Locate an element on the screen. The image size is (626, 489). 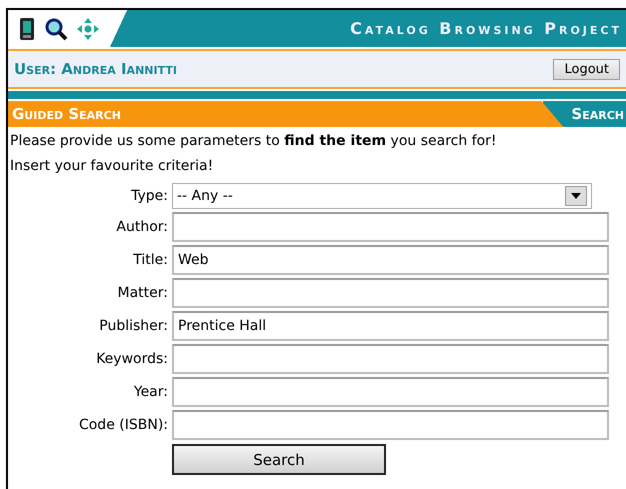
handheld-icon is located at coordinates (27, 28).